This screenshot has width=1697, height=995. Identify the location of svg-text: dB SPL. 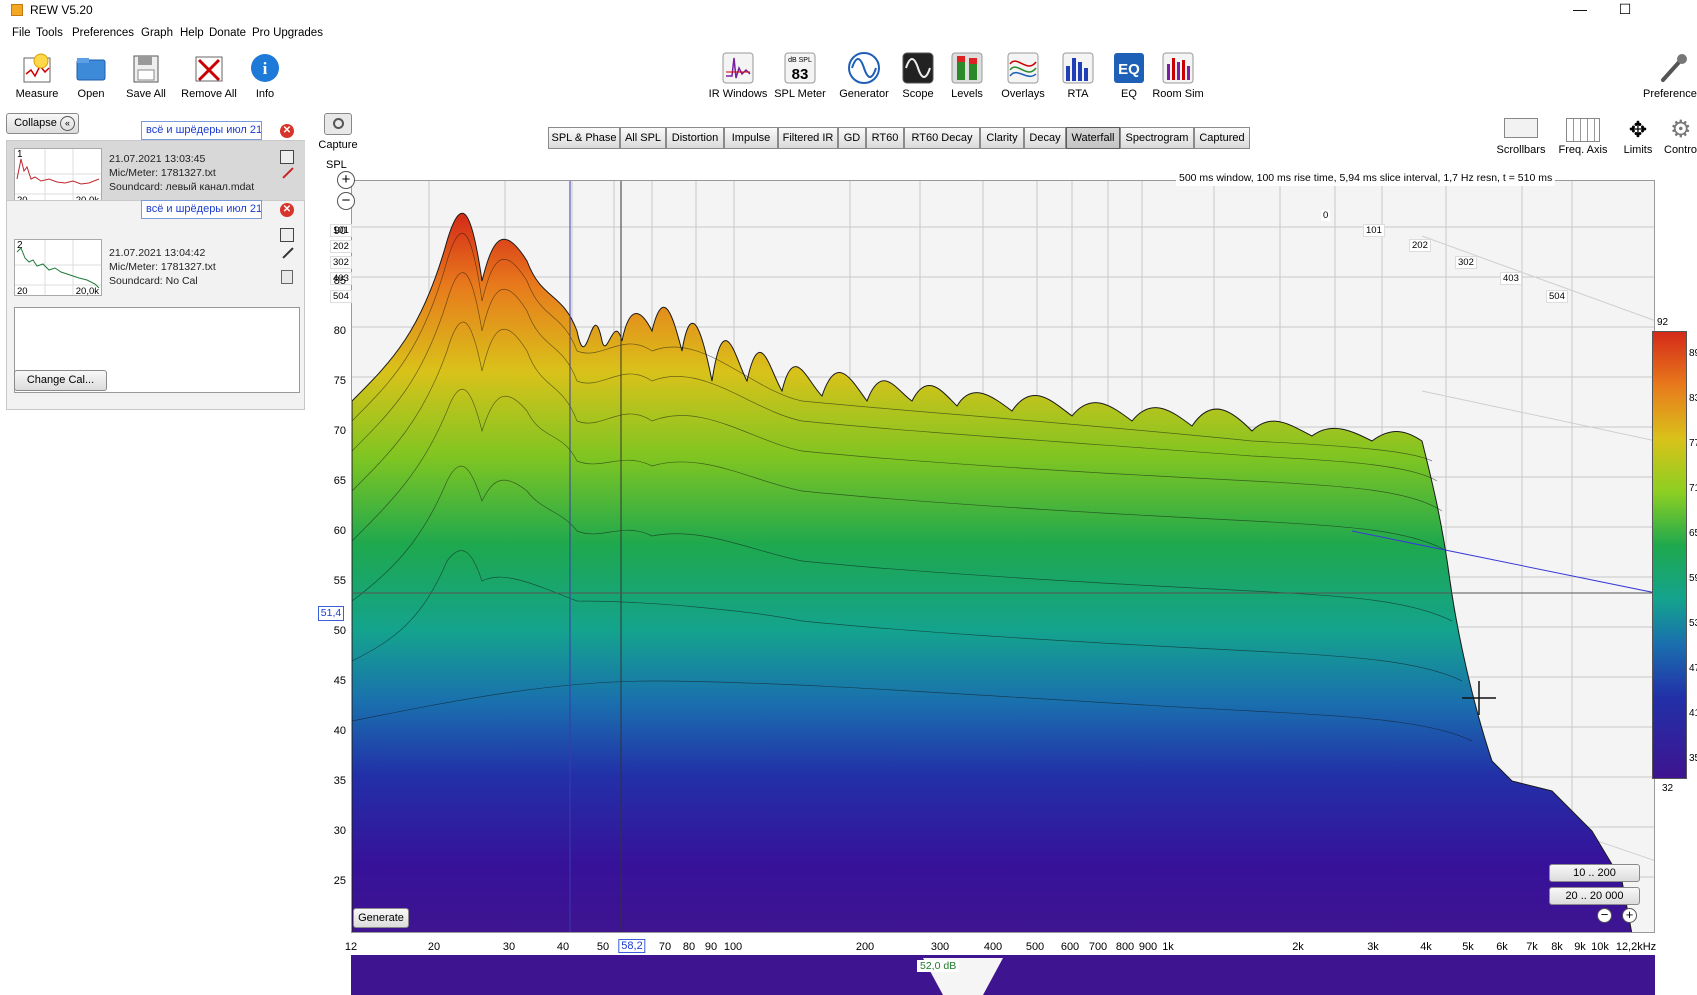
(800, 60).